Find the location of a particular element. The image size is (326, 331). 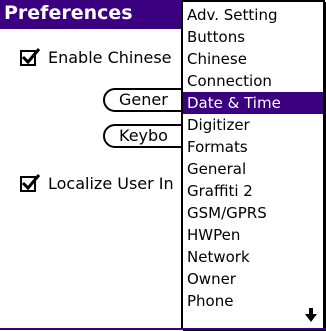

menu-item-date-time: Date & Time is located at coordinates (253, 103).